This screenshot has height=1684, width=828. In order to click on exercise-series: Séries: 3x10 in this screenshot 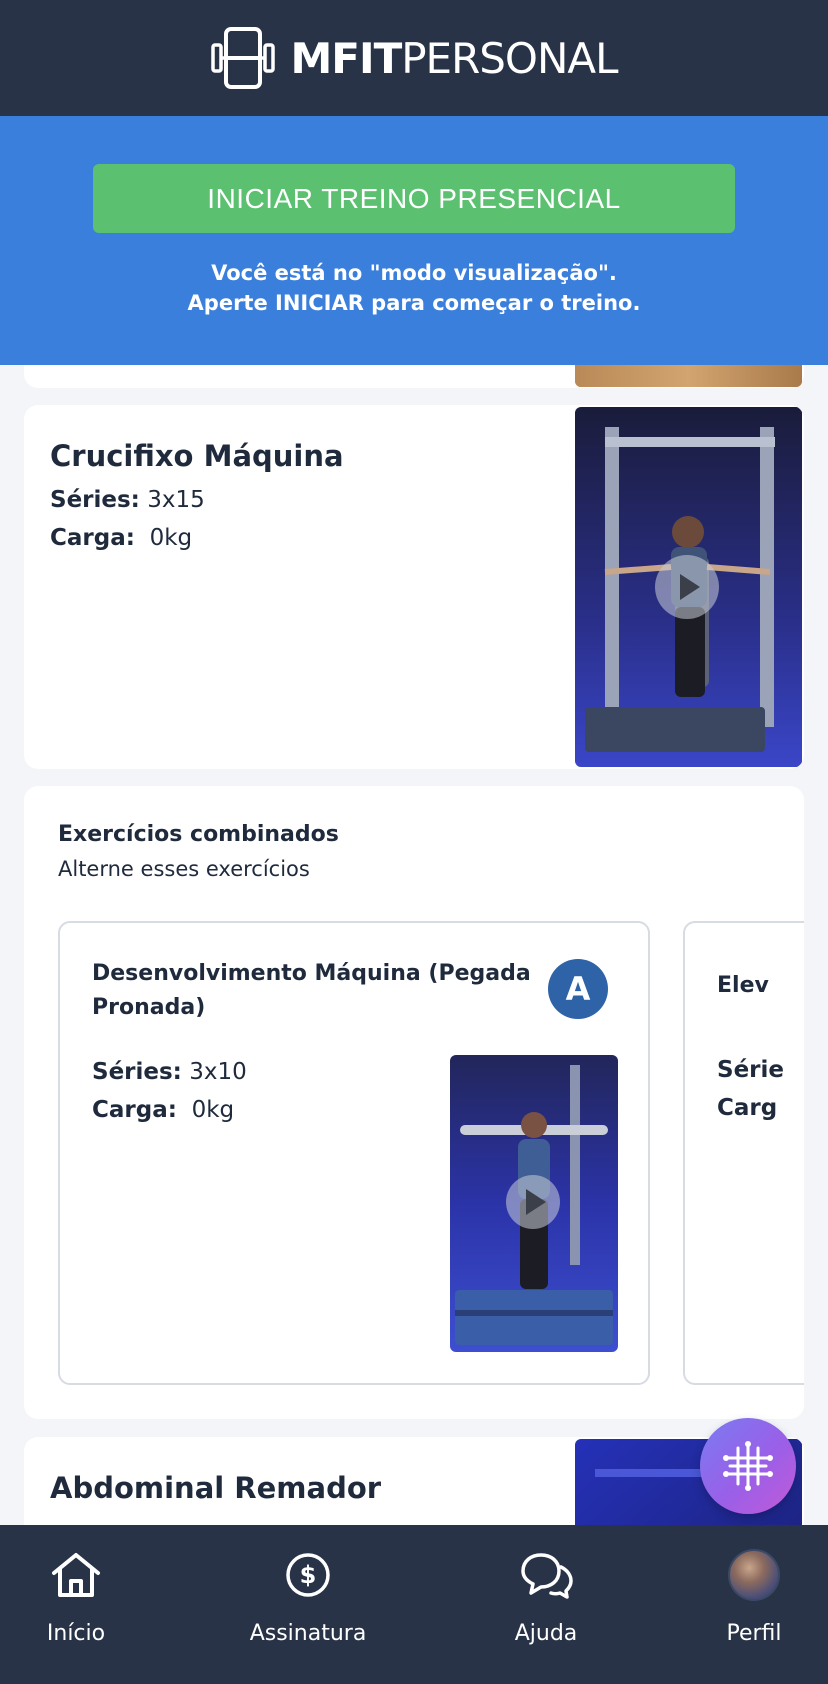, I will do `click(169, 1072)`.